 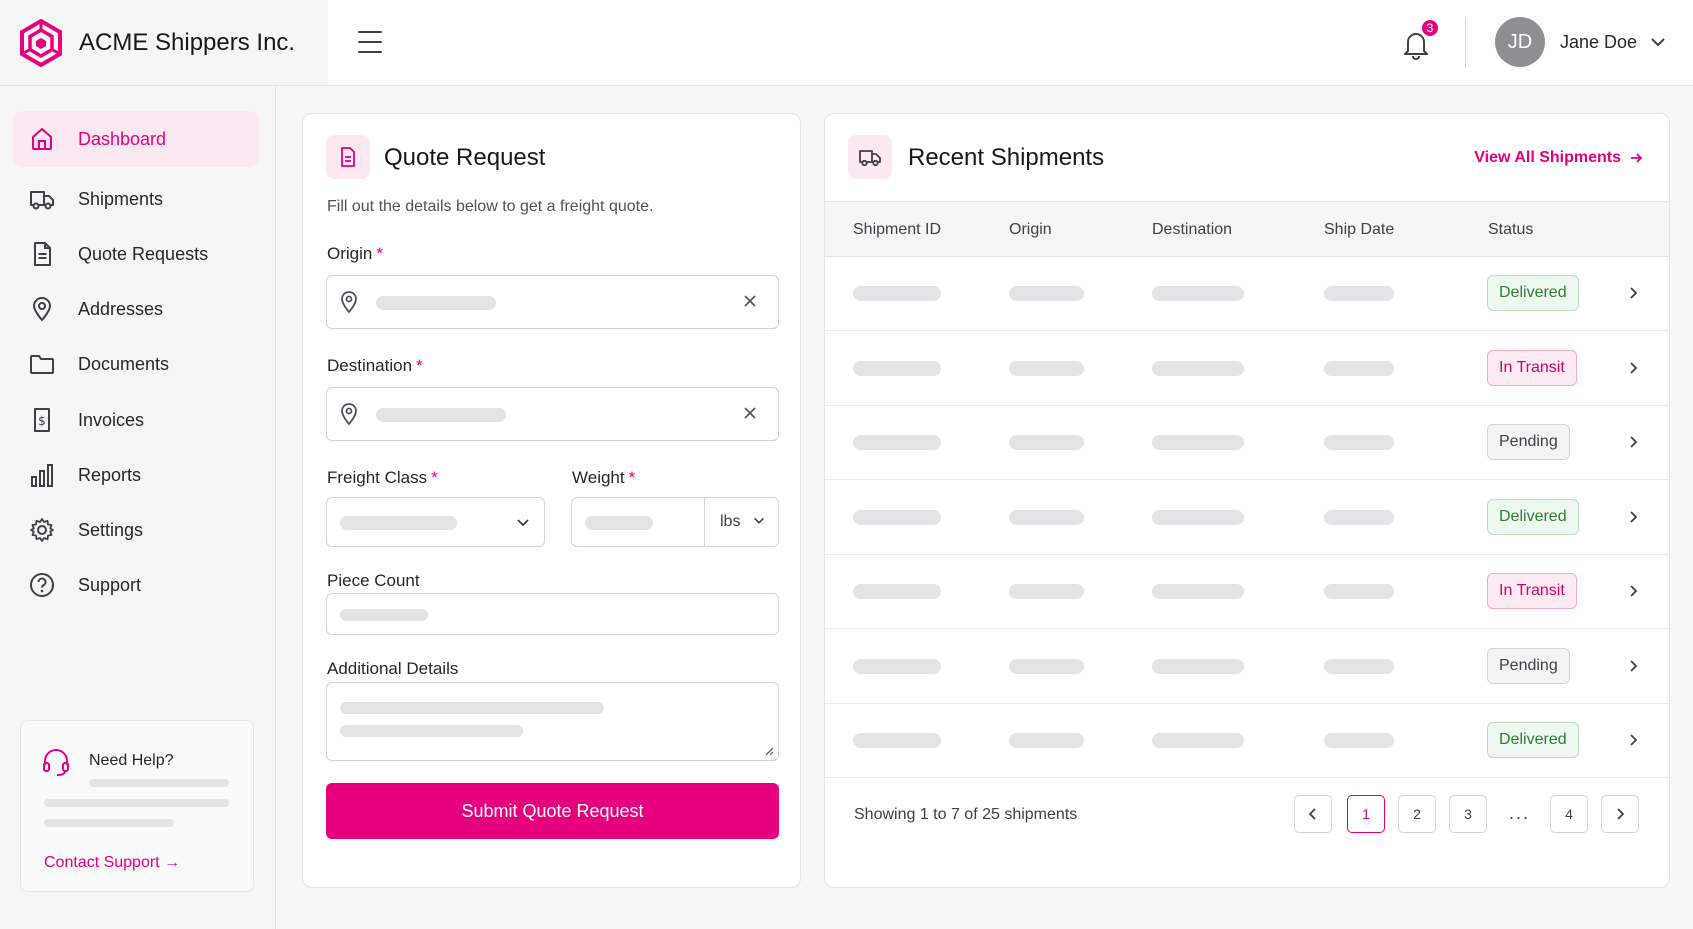 What do you see at coordinates (42, 585) in the screenshot?
I see `help-circle-icon` at bounding box center [42, 585].